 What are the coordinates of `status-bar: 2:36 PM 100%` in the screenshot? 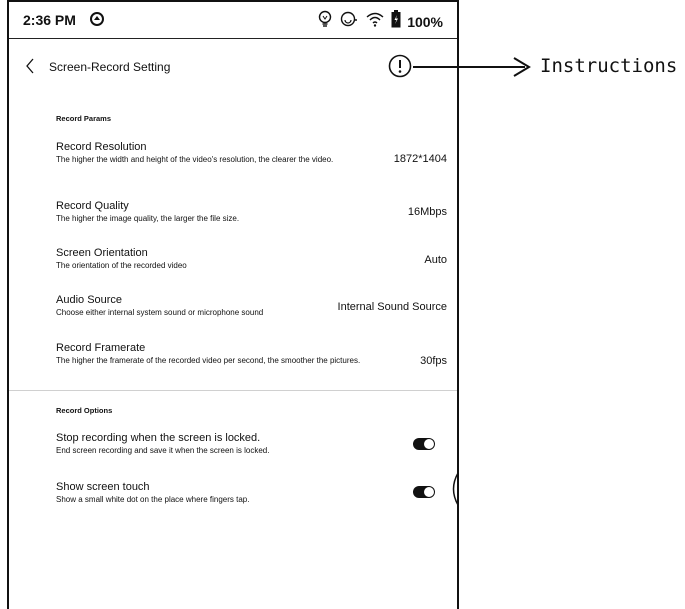 It's located at (233, 20).